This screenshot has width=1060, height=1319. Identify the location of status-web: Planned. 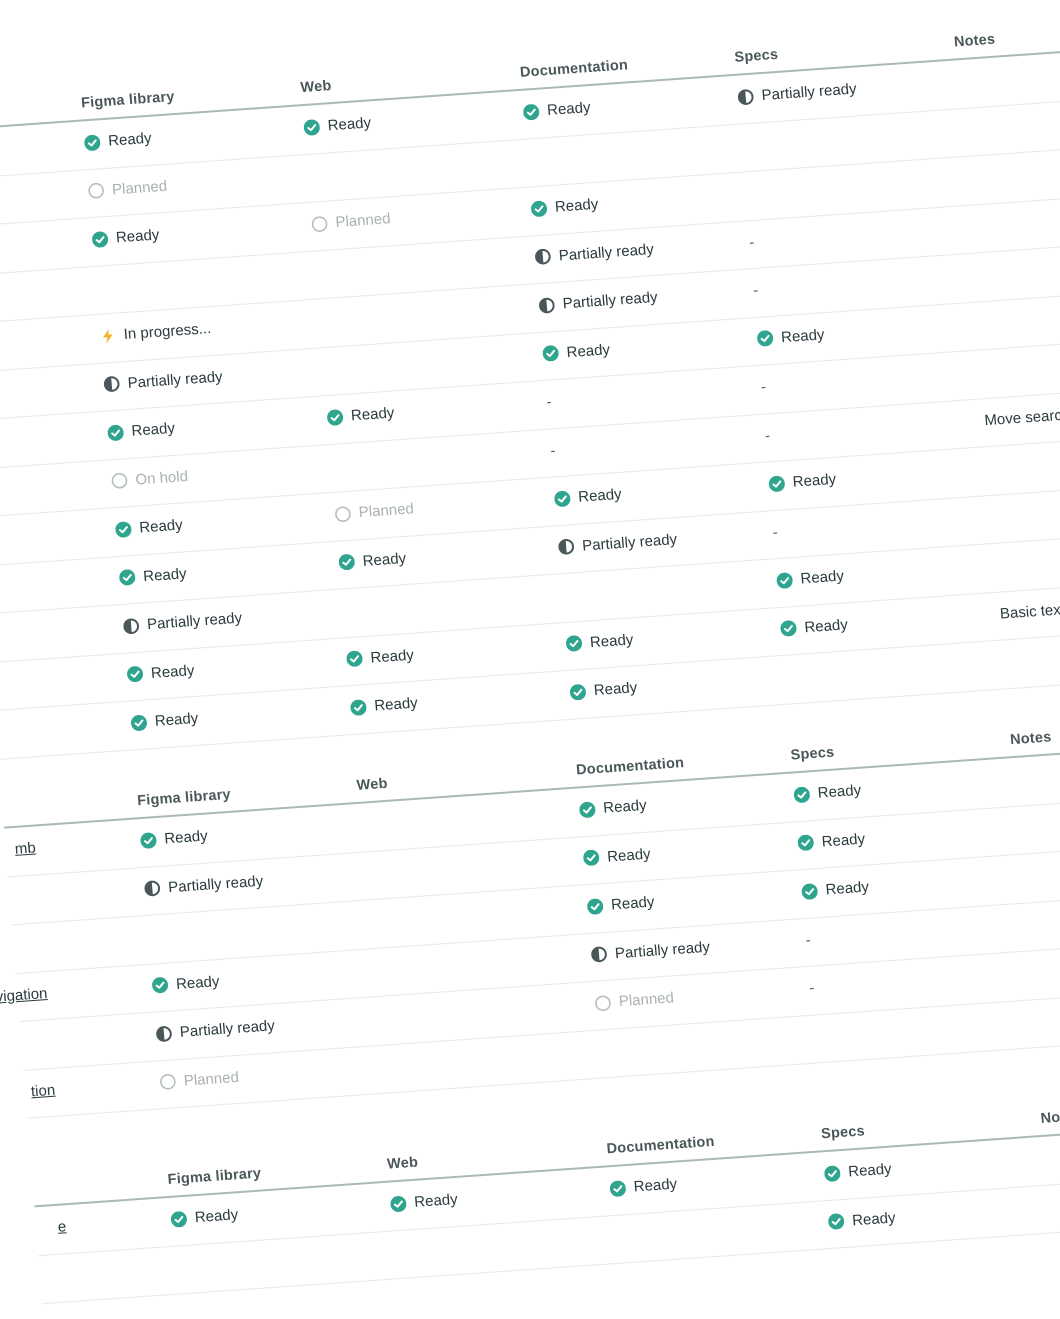
(374, 511).